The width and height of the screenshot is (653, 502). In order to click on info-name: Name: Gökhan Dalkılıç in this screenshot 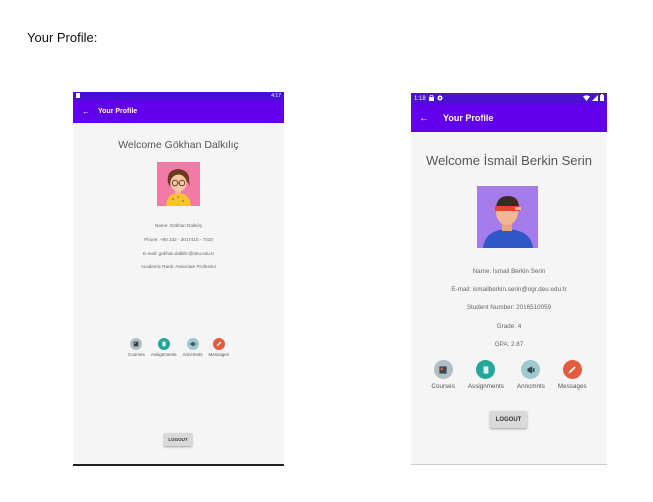, I will do `click(178, 225)`.